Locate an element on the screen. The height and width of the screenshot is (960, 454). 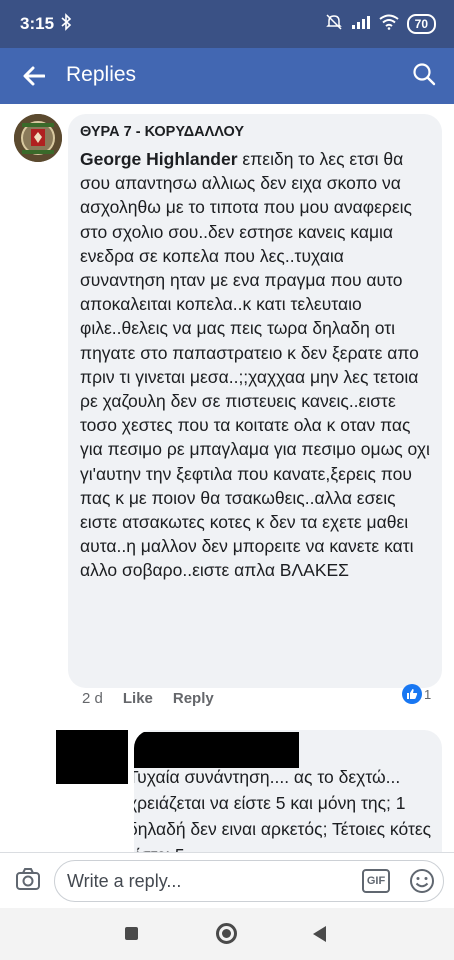
bluetooth-icon is located at coordinates (66, 24).